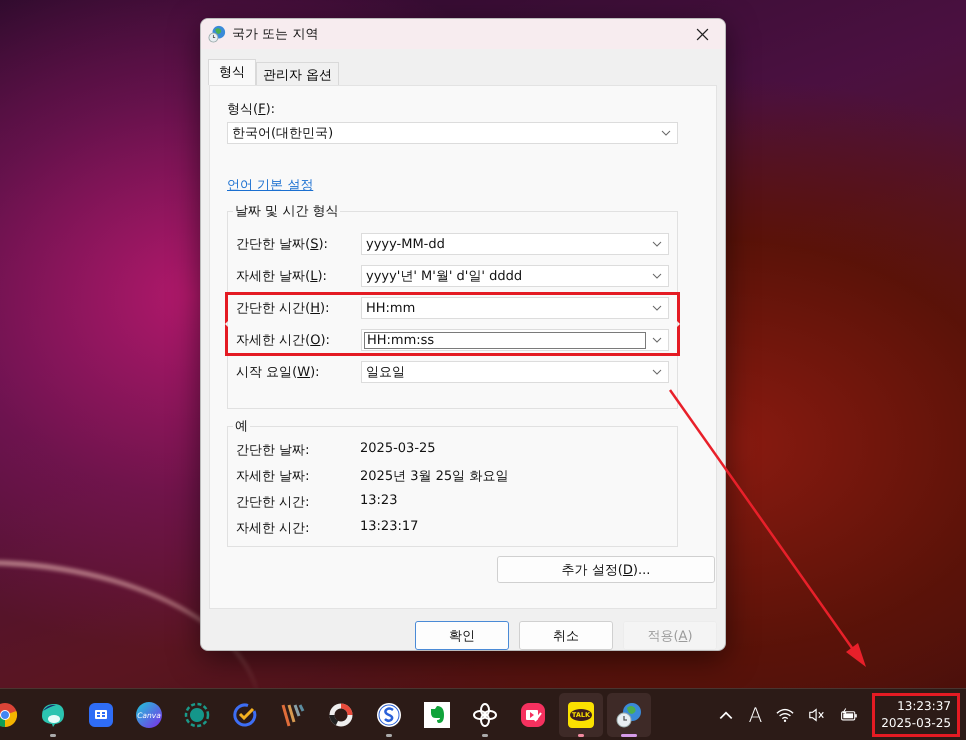  What do you see at coordinates (287, 211) in the screenshot?
I see `group-title: 날짜 및 시간 형식` at bounding box center [287, 211].